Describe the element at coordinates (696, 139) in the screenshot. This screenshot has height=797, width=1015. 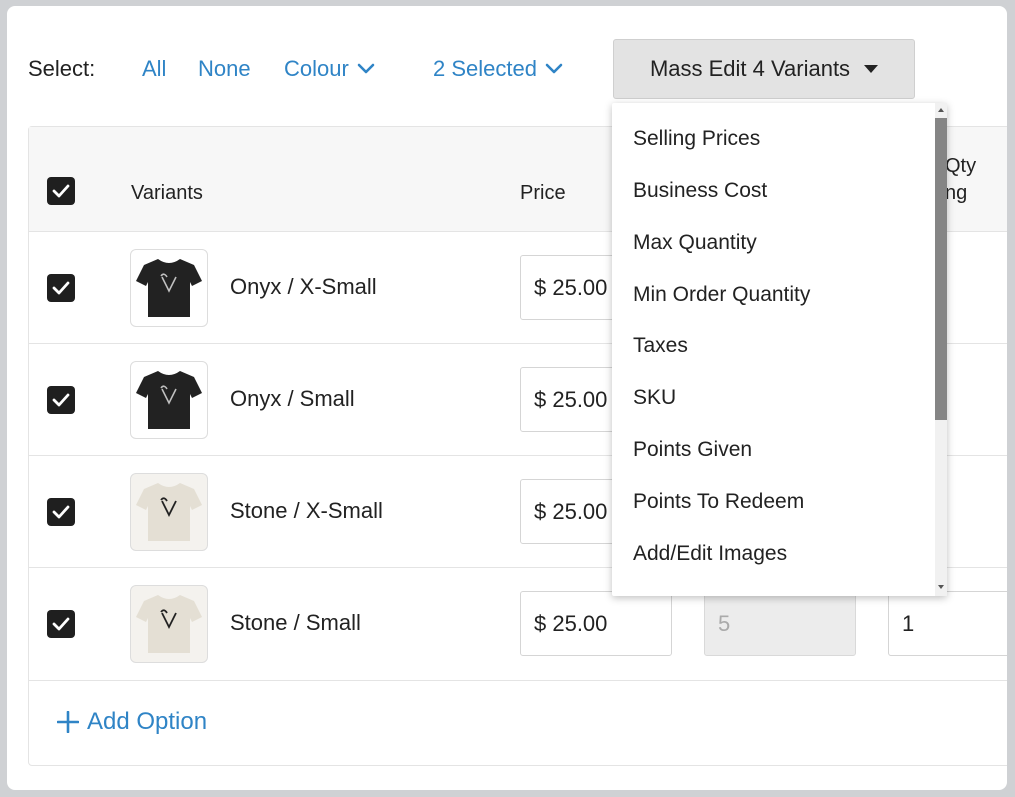
I see `menu-item-selling-prices: Selling Prices` at that location.